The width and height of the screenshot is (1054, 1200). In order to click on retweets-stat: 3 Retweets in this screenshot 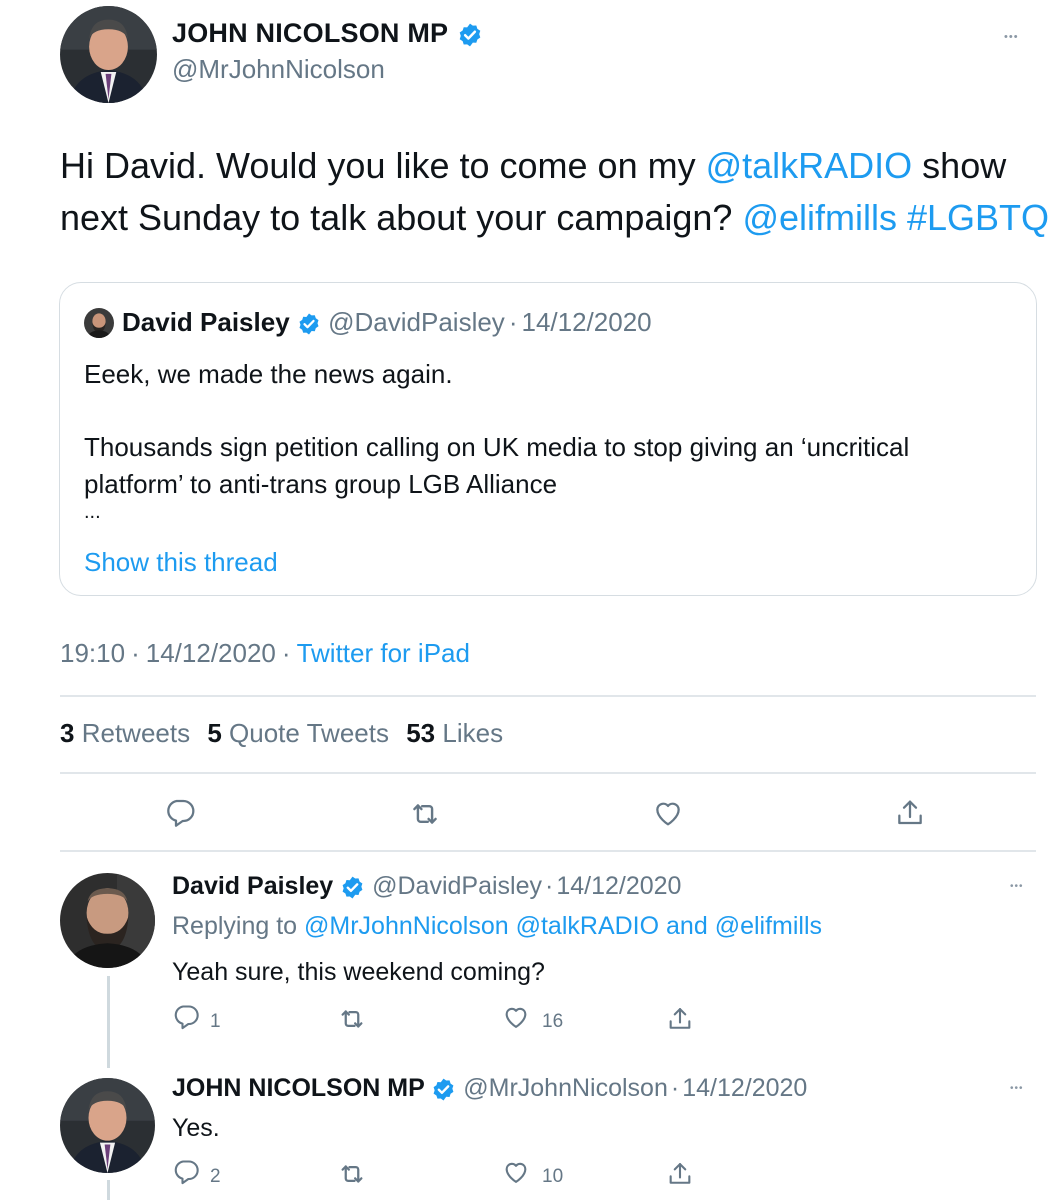, I will do `click(125, 733)`.